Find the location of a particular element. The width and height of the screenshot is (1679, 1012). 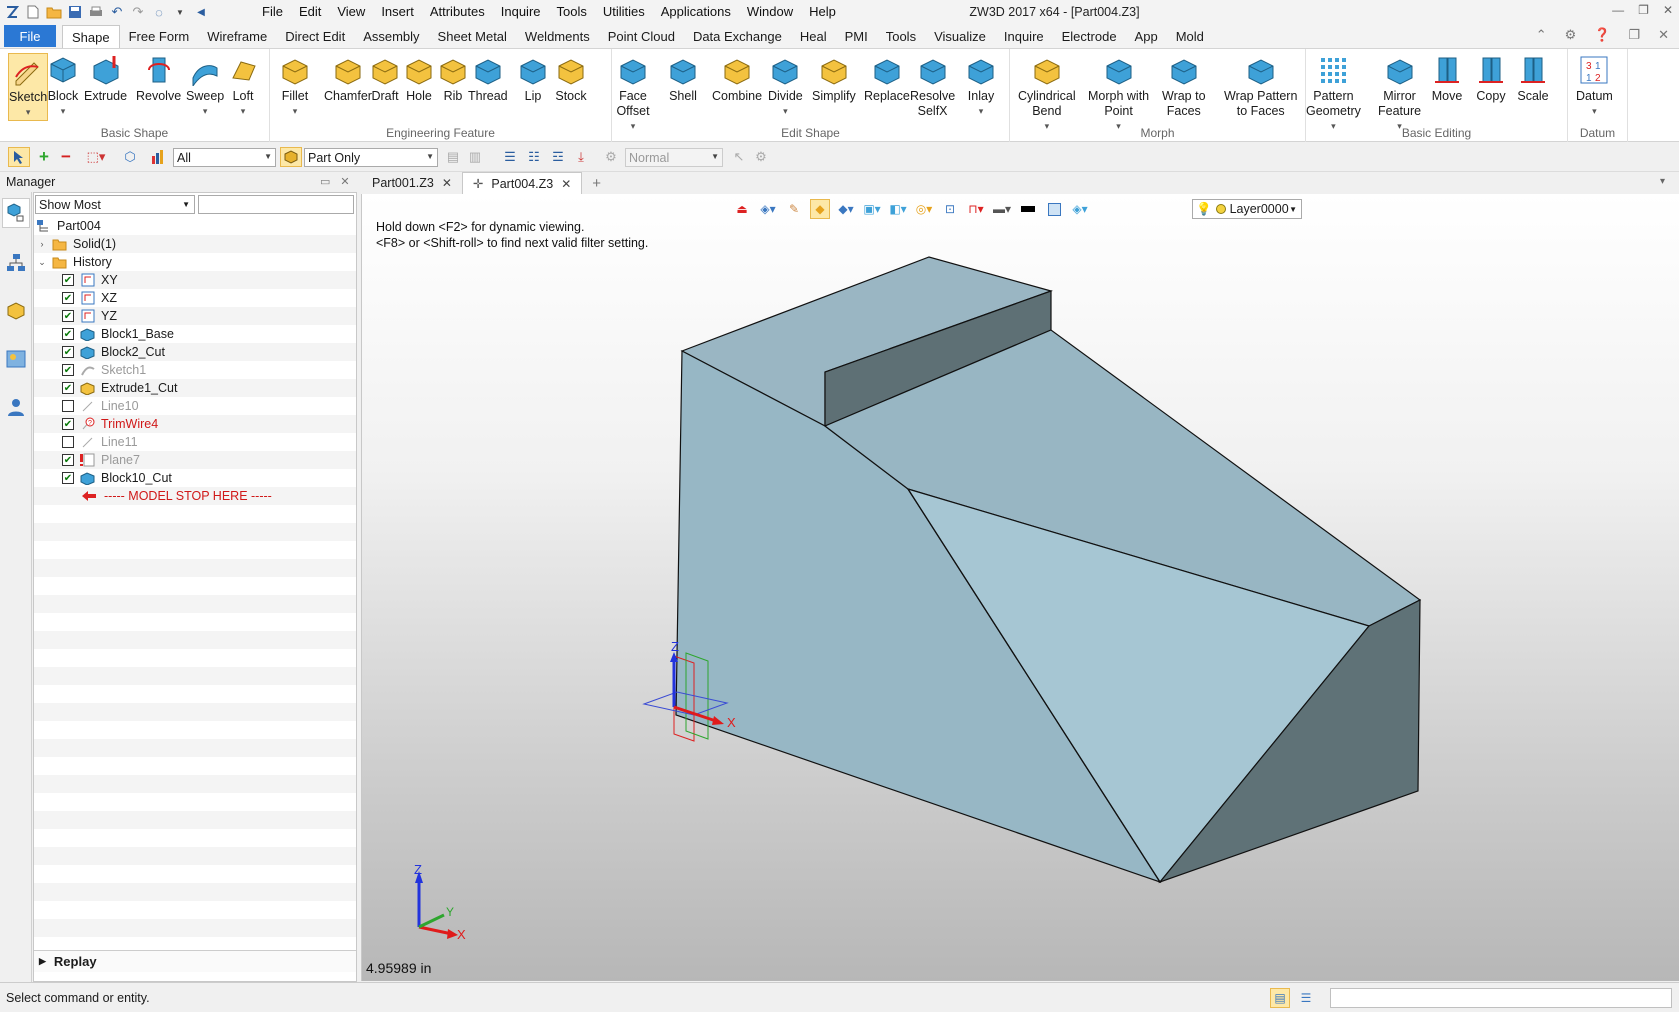

tree-item: ----- MODEL STOP HERE ----- is located at coordinates (195, 496).